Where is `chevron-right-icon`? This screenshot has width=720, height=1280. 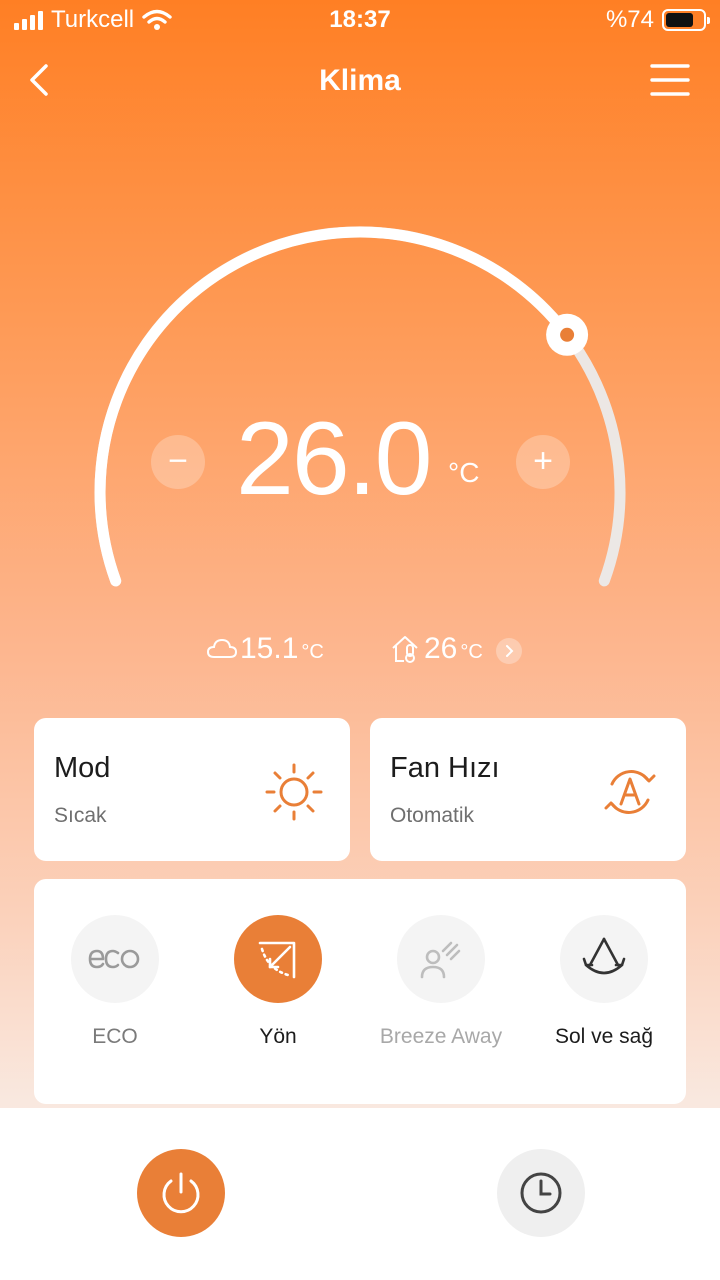
chevron-right-icon is located at coordinates (510, 651).